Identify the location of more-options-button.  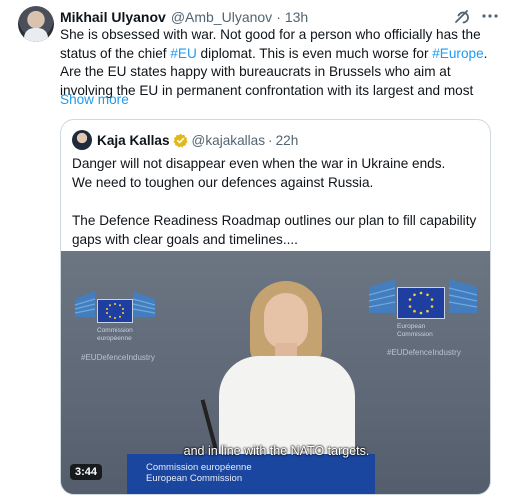
(490, 16).